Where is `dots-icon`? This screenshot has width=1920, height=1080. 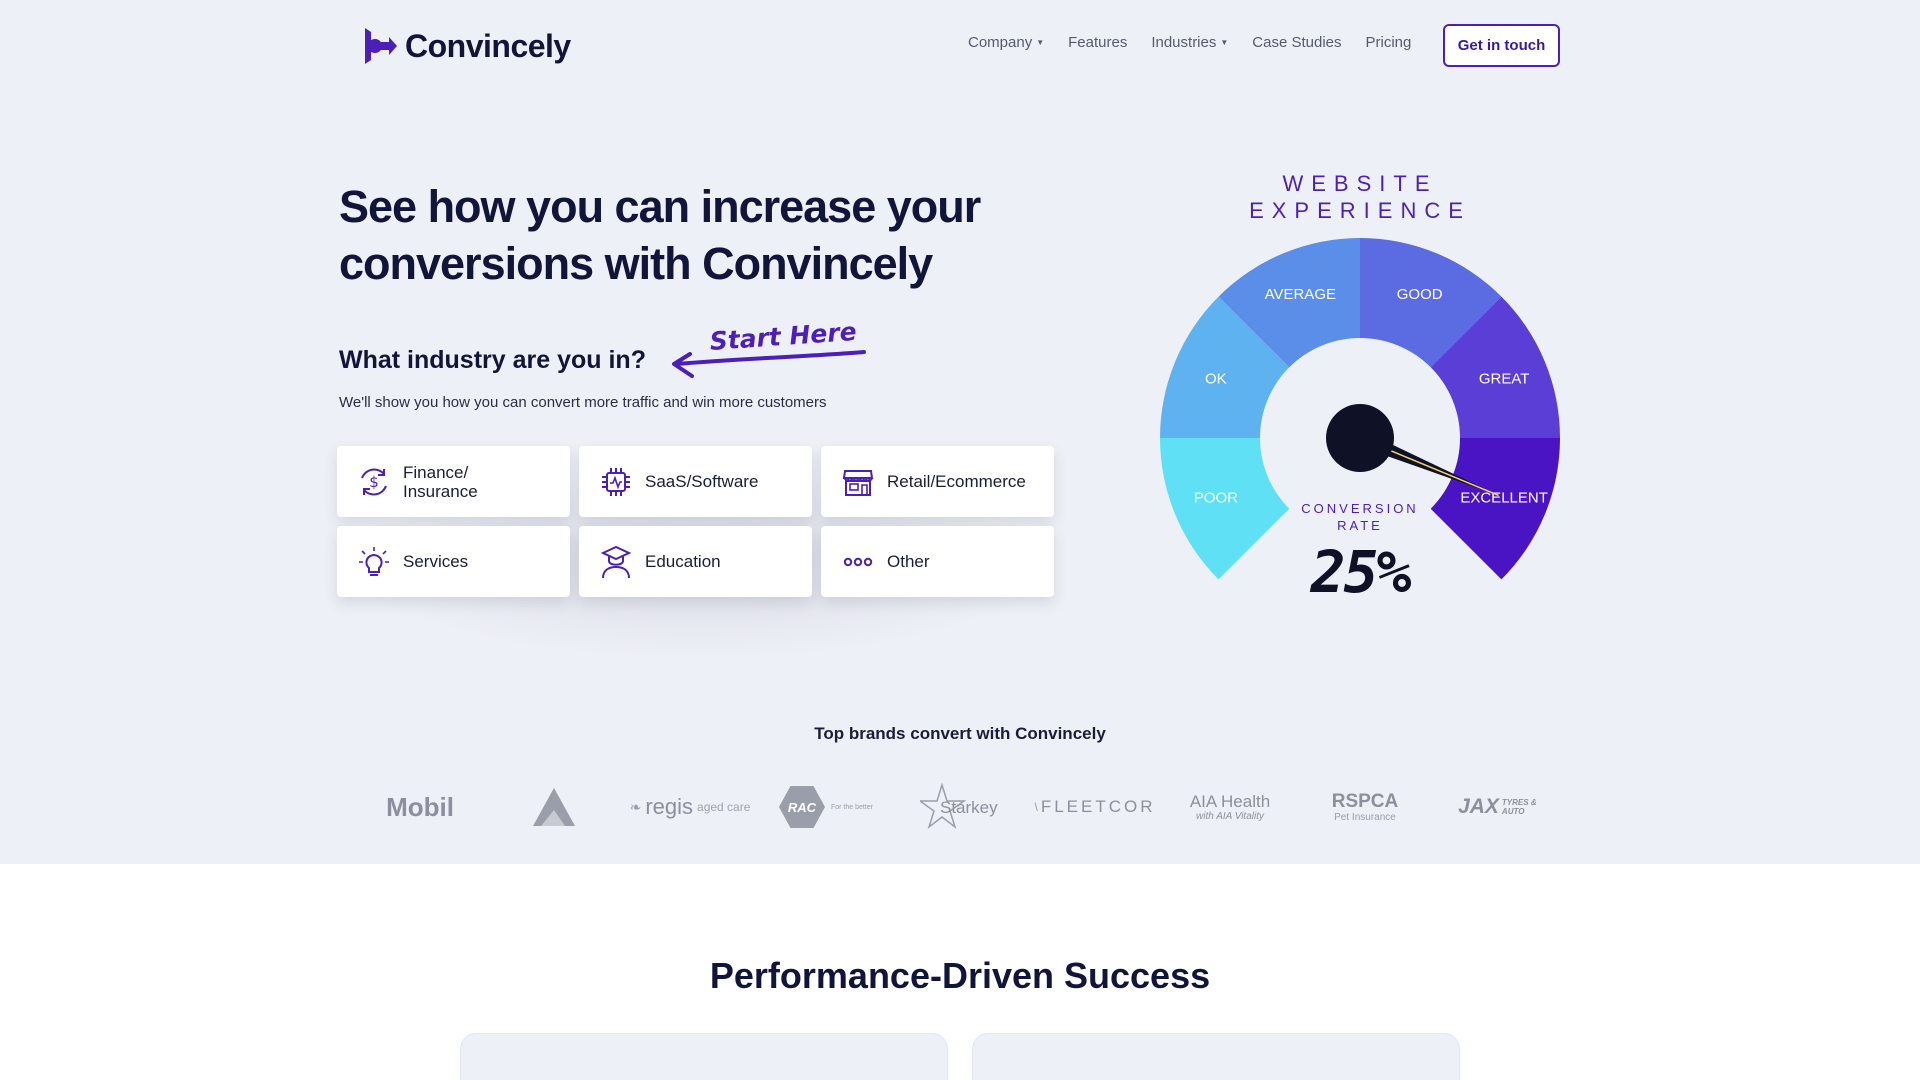 dots-icon is located at coordinates (858, 561).